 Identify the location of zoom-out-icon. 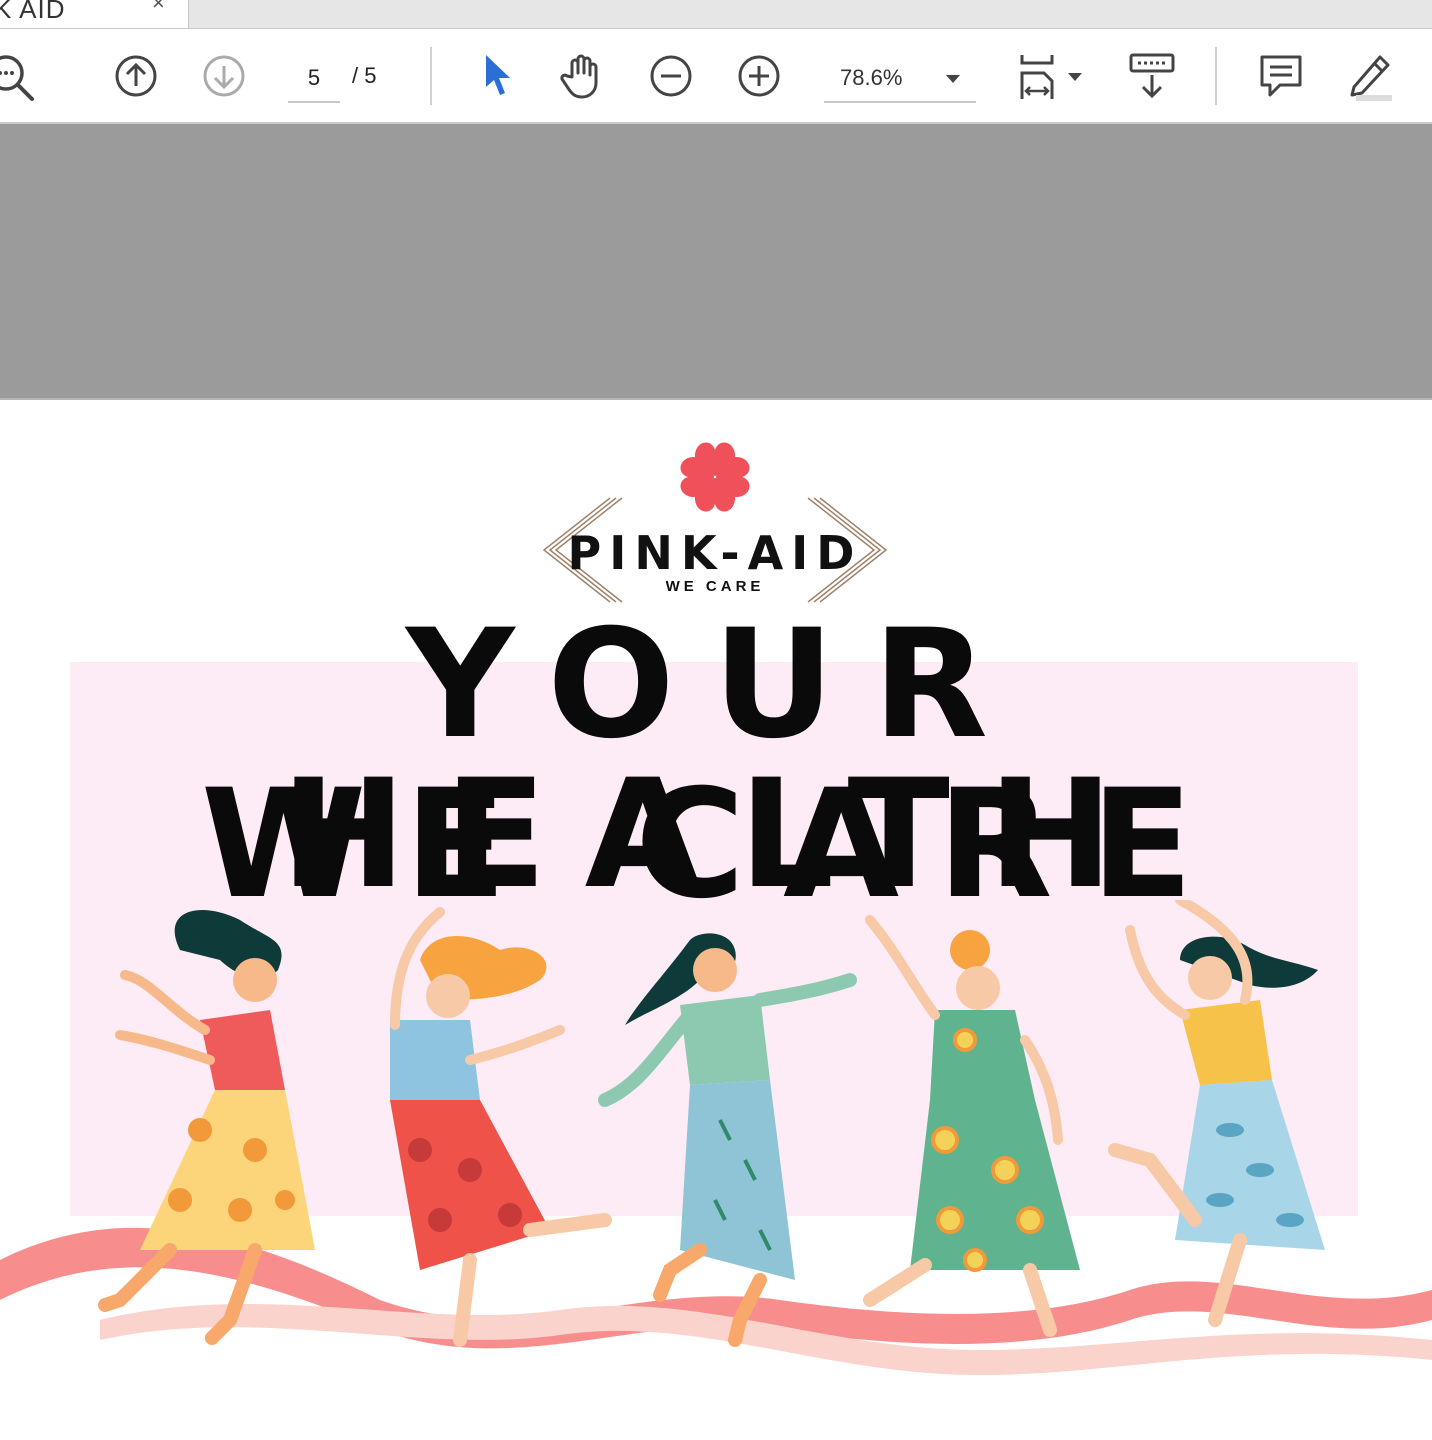
(671, 76).